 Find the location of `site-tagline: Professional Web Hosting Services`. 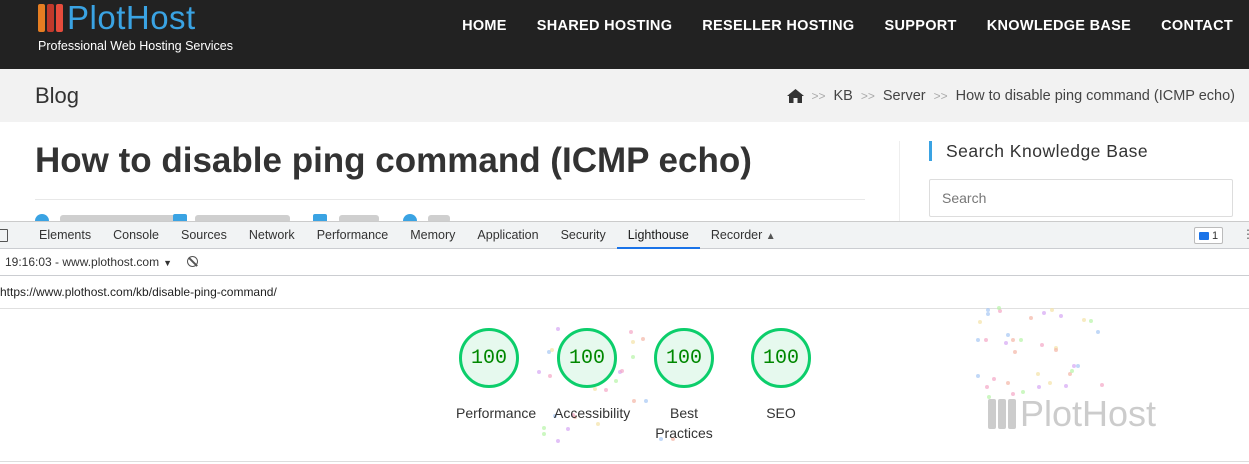

site-tagline: Professional Web Hosting Services is located at coordinates (135, 46).